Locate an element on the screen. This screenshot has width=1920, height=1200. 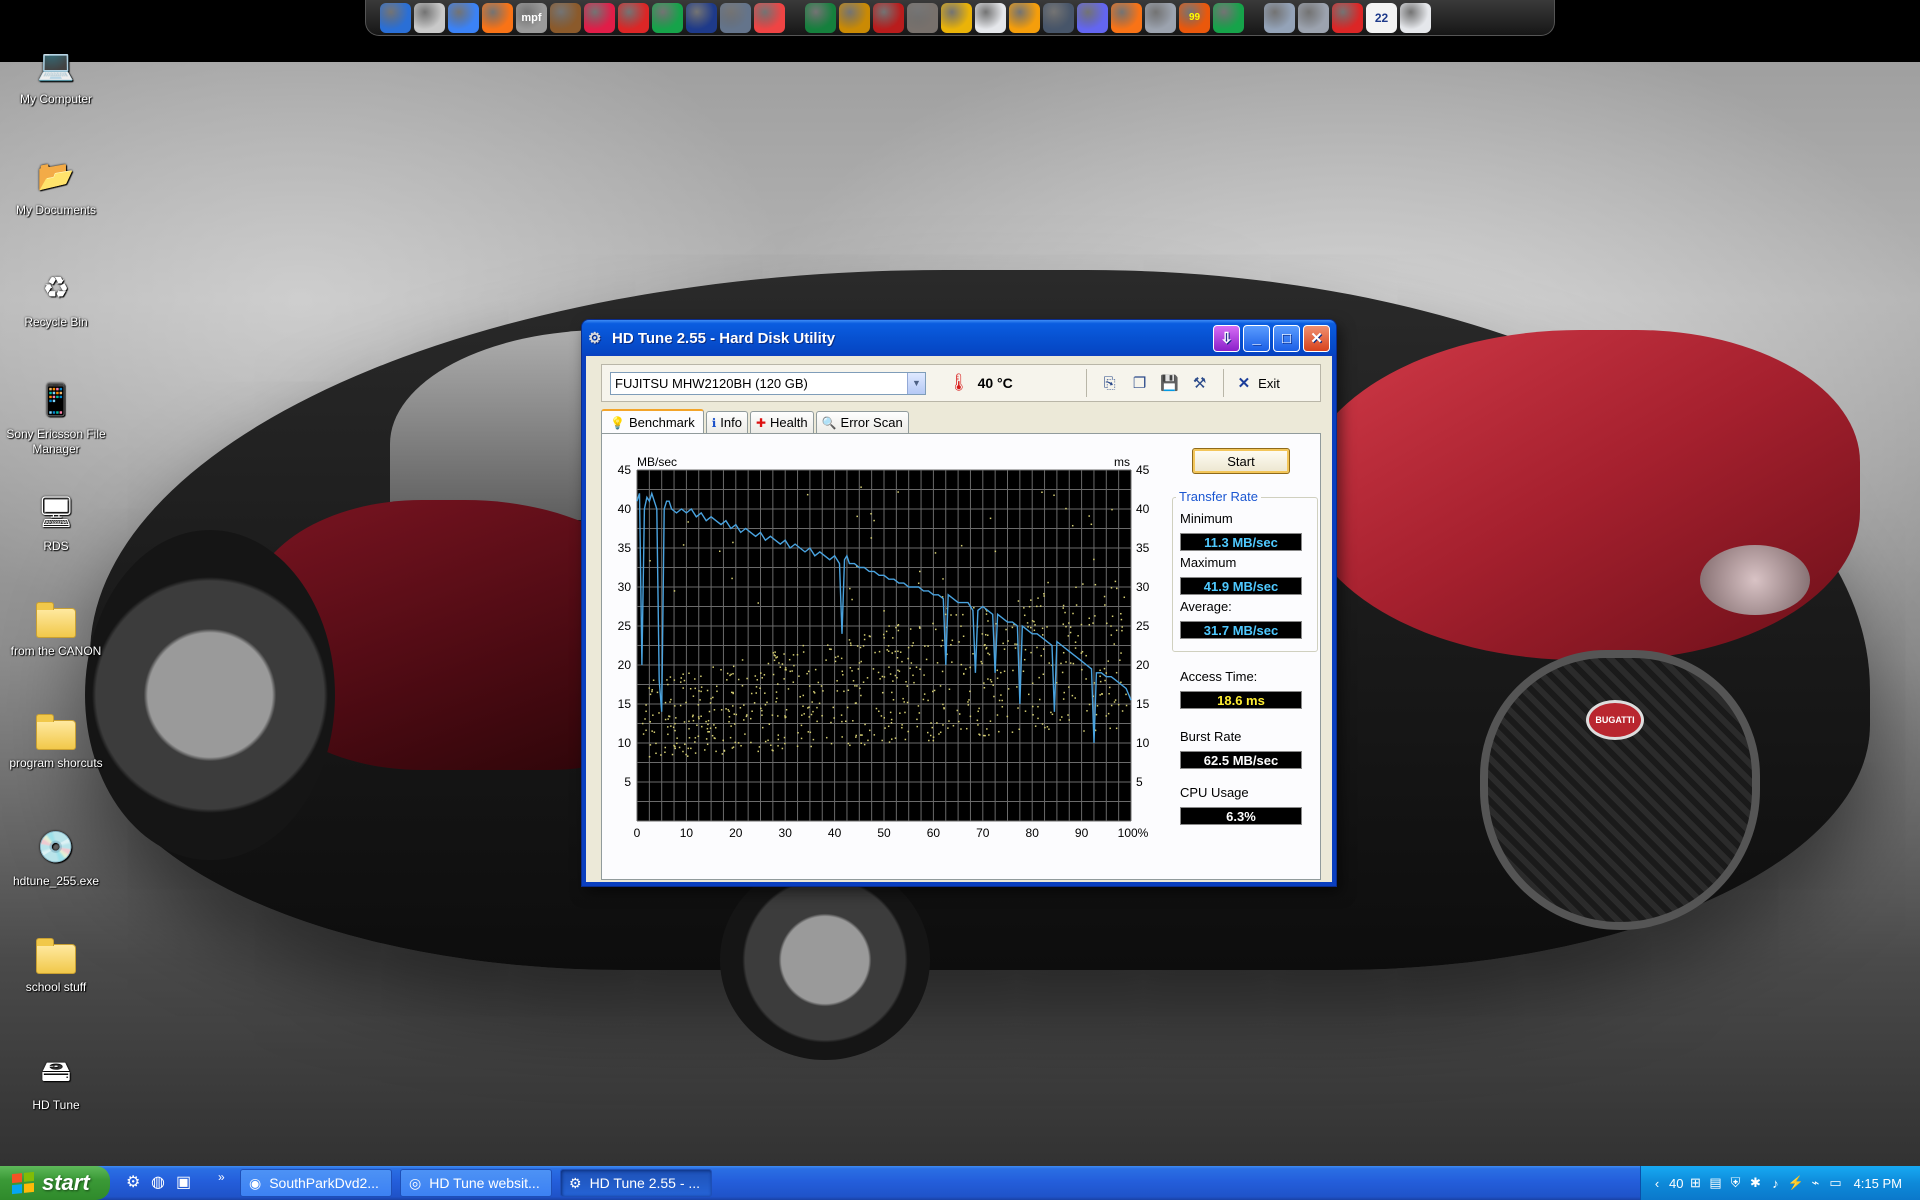
firefox-icon is located at coordinates (463, 17).